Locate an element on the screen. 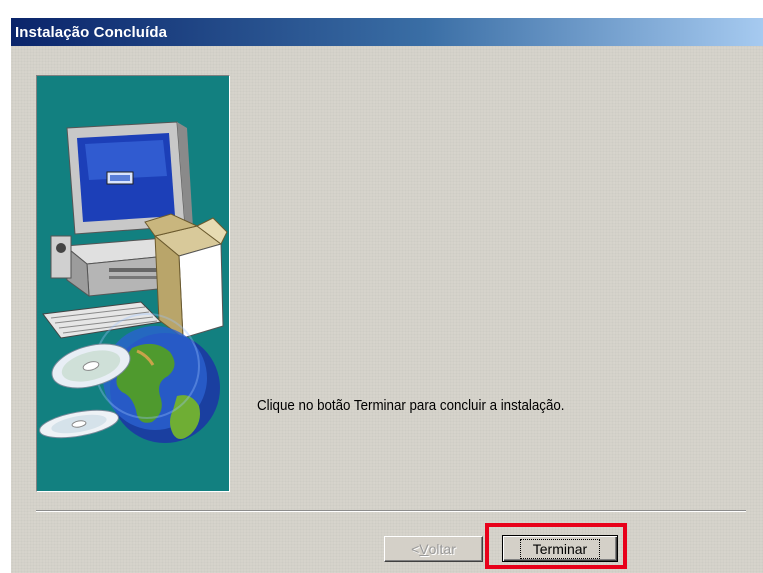 The width and height of the screenshot is (763, 573). dialog-title: Instalação Concluída is located at coordinates (91, 32).